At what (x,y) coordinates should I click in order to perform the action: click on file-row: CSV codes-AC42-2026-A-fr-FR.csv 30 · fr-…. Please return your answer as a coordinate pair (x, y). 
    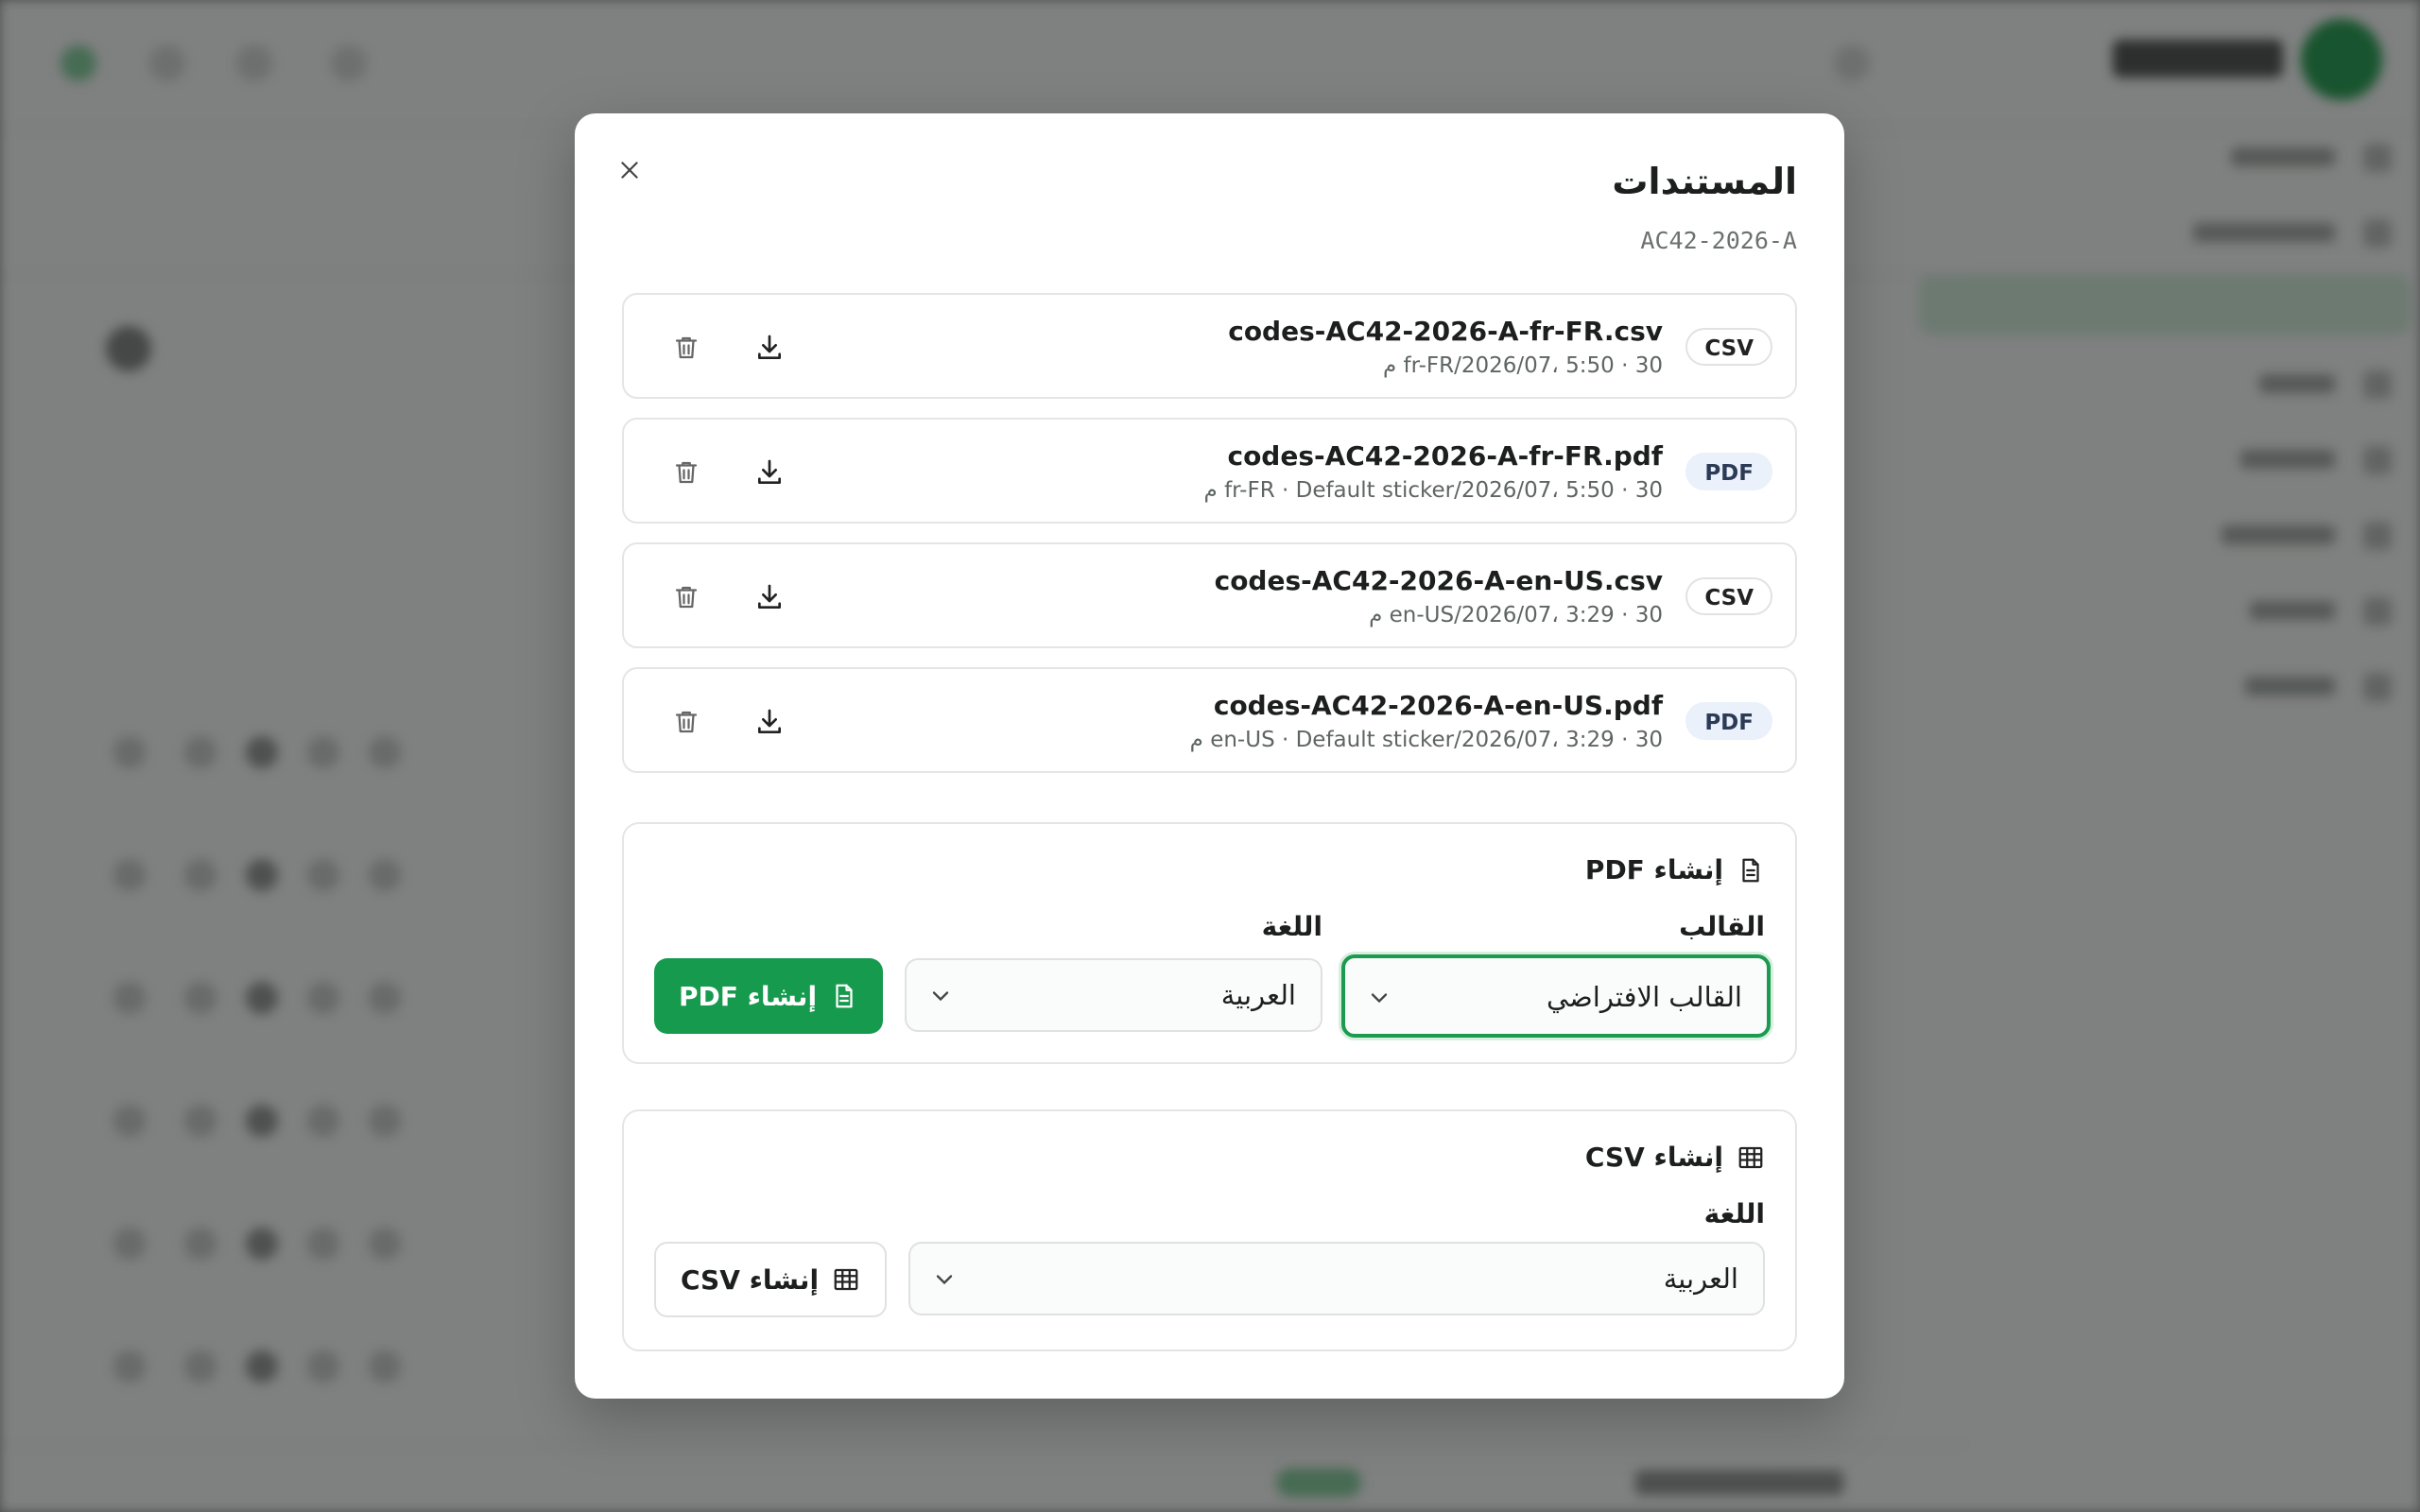
    Looking at the image, I should click on (1210, 346).